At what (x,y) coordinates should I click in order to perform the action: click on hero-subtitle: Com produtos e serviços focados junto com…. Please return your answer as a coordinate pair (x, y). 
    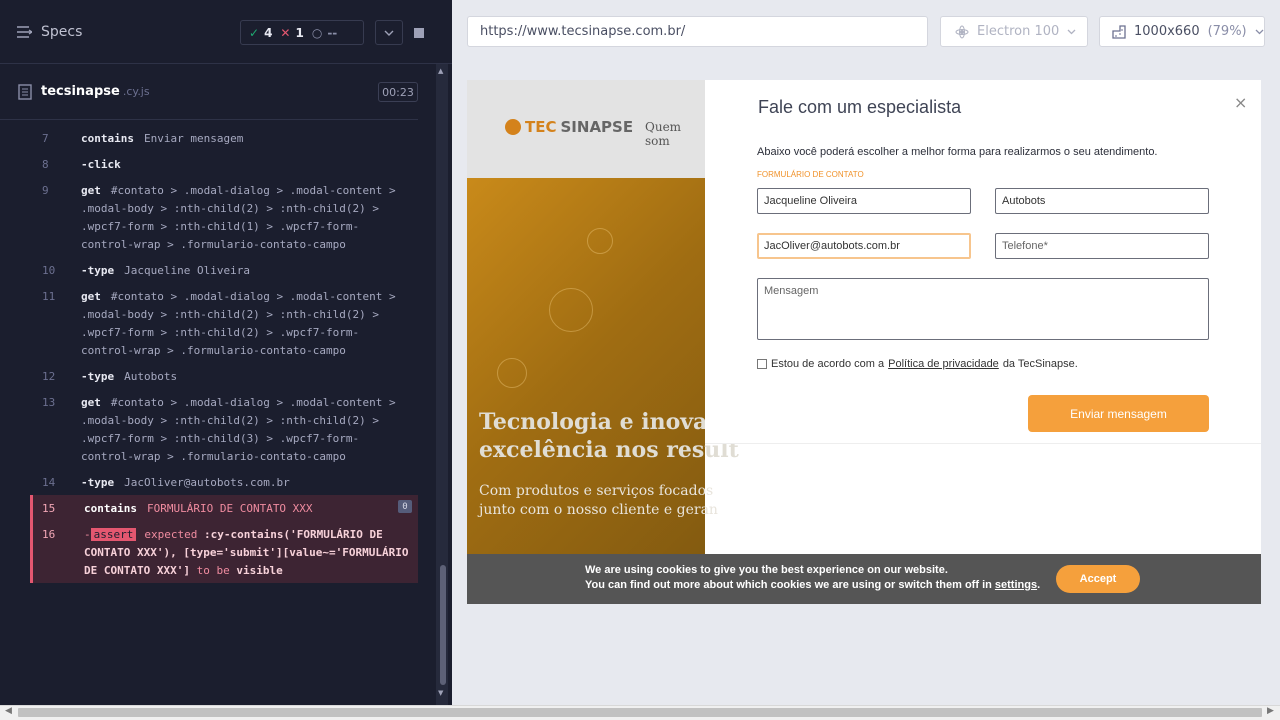
    Looking at the image, I should click on (598, 501).